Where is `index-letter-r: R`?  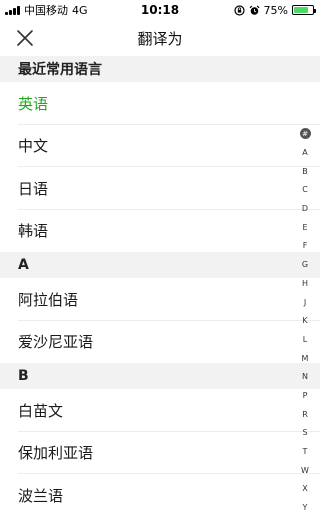 index-letter-r: R is located at coordinates (305, 415).